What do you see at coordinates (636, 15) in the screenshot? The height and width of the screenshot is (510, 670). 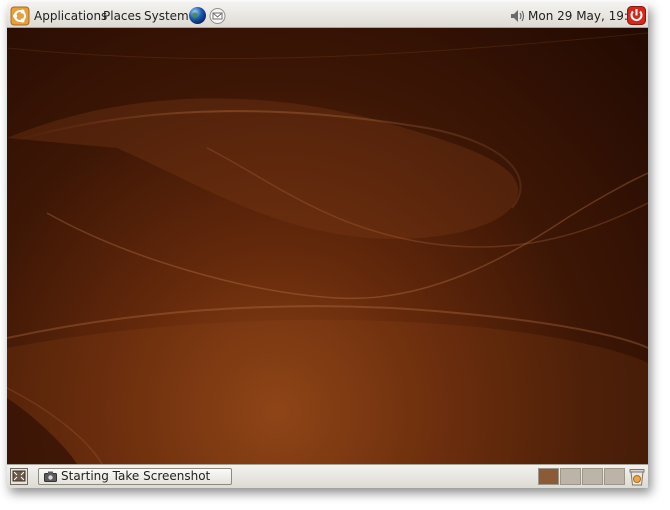 I see `power-icon` at bounding box center [636, 15].